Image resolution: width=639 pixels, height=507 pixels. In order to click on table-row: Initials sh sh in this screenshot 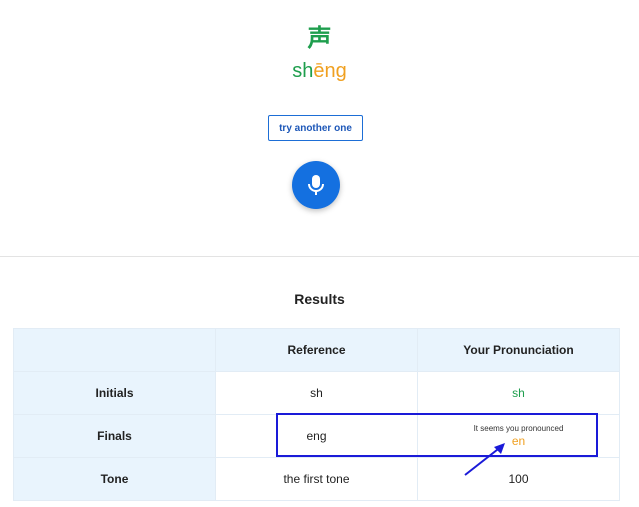, I will do `click(316, 393)`.